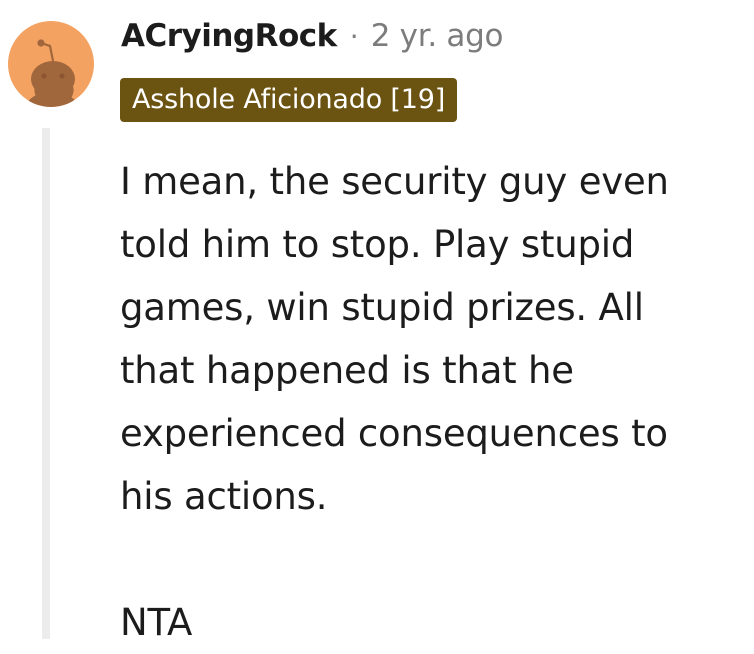 This screenshot has width=754, height=654. What do you see at coordinates (394, 181) in the screenshot?
I see `comment-body-line: I mean, the security guy even` at bounding box center [394, 181].